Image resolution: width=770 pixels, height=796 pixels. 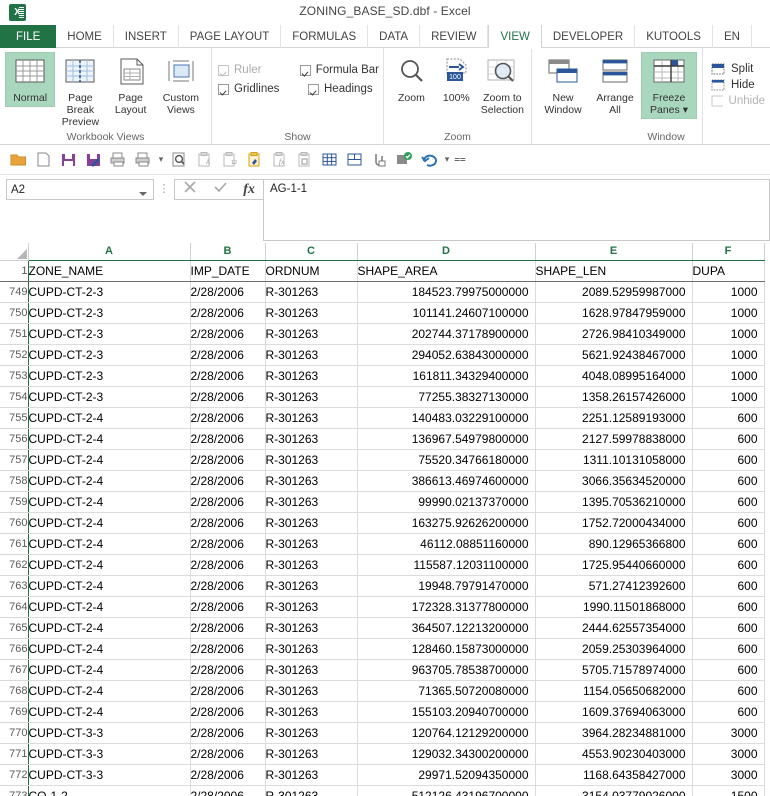 I want to click on cell-F763: 600, so click(x=728, y=586).